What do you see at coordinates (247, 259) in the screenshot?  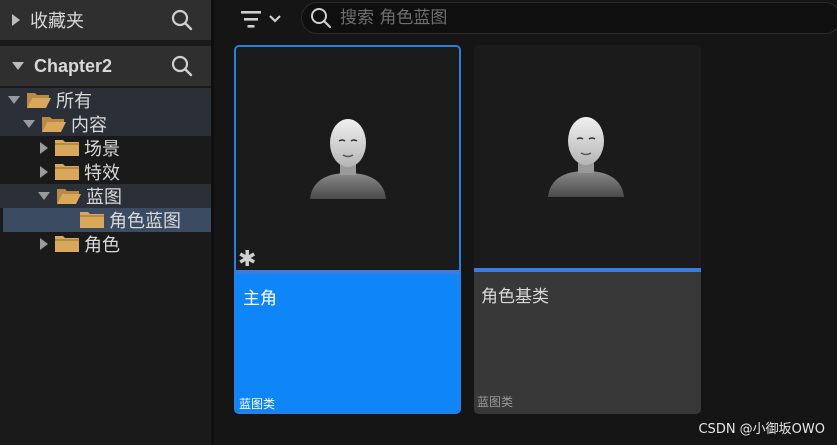 I see `asterisk-icon: ✱` at bounding box center [247, 259].